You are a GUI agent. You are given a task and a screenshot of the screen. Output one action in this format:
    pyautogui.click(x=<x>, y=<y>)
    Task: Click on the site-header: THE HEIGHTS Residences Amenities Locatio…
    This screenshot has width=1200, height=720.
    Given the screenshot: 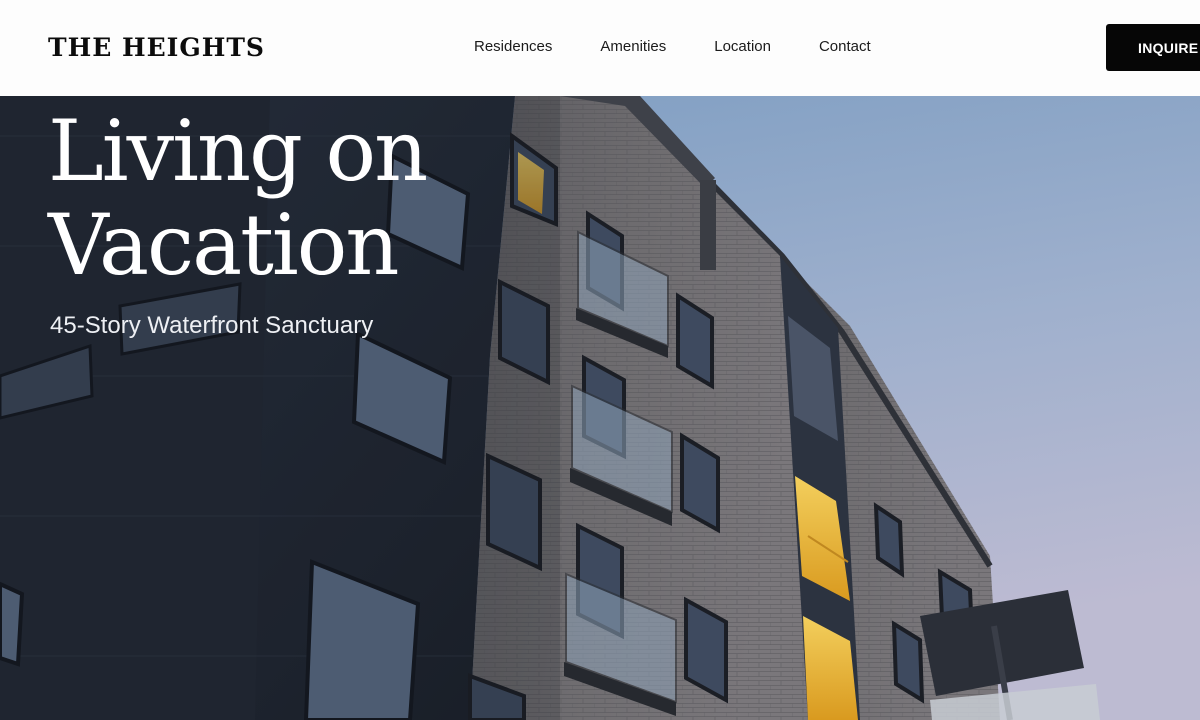 What is the action you would take?
    pyautogui.click(x=600, y=48)
    